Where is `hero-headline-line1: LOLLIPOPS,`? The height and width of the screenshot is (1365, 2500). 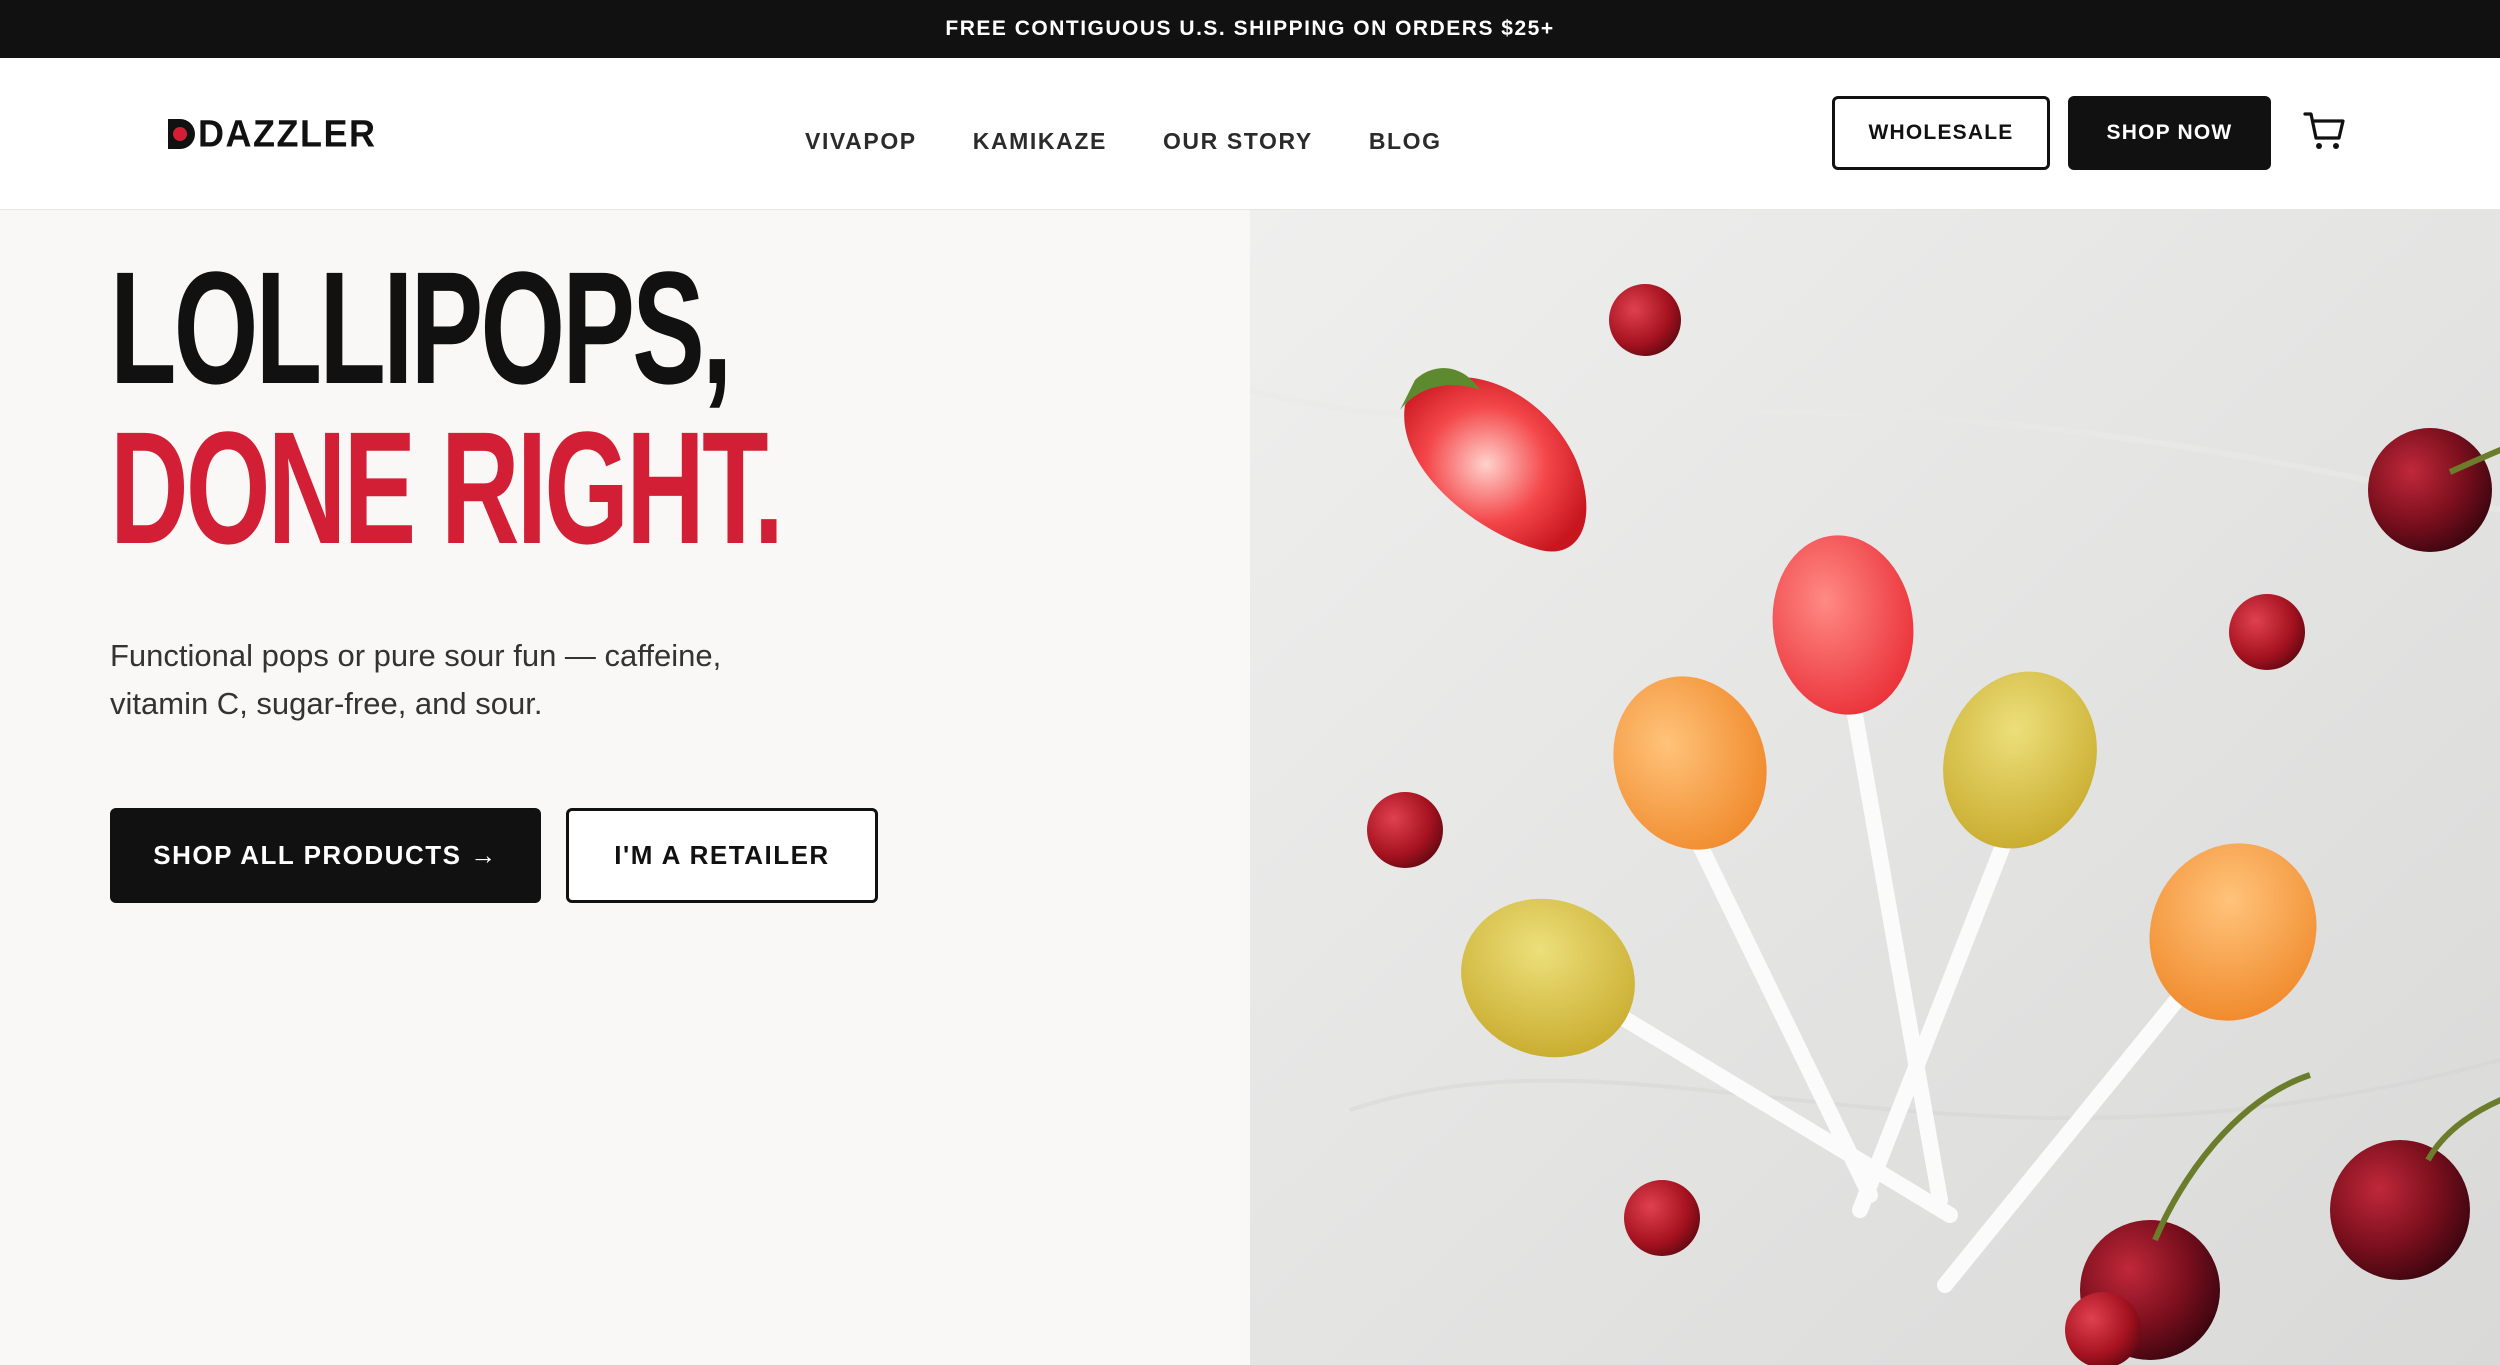 hero-headline-line1: LOLLIPOPS, is located at coordinates (421, 327).